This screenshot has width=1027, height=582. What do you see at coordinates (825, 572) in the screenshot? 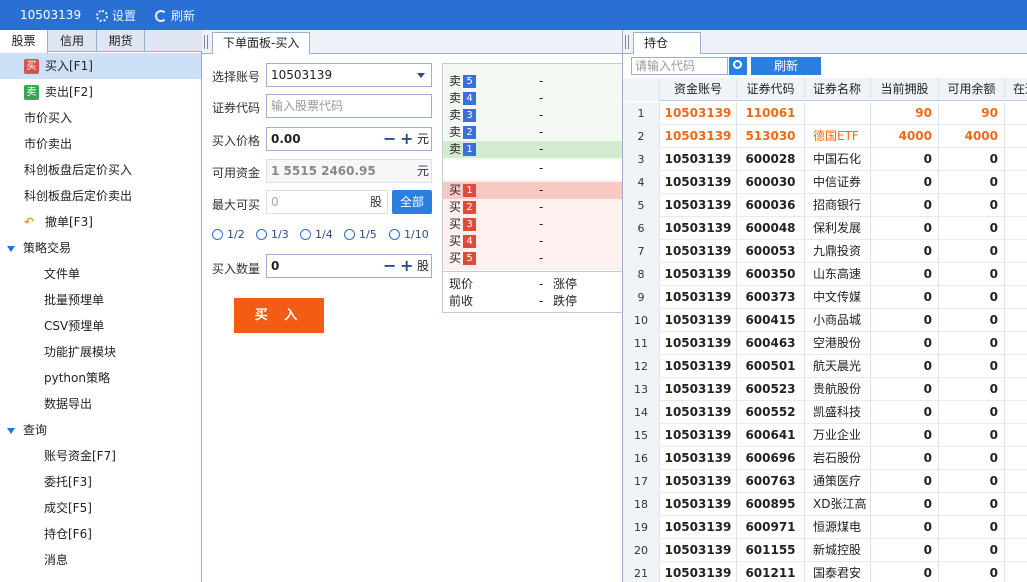
I see `table-row: 21 10503139 601211 国泰君安 0 0` at bounding box center [825, 572].